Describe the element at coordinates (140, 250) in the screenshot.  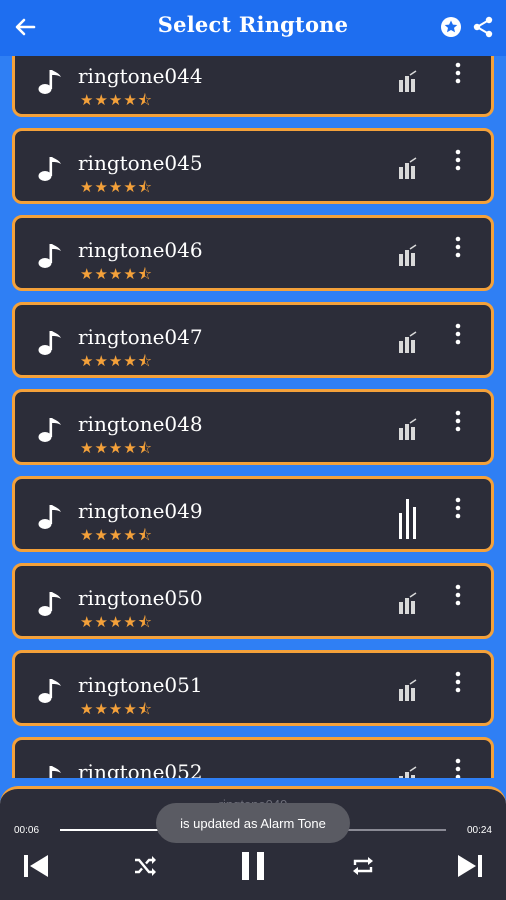
I see `ringtone-name: ringtone046` at that location.